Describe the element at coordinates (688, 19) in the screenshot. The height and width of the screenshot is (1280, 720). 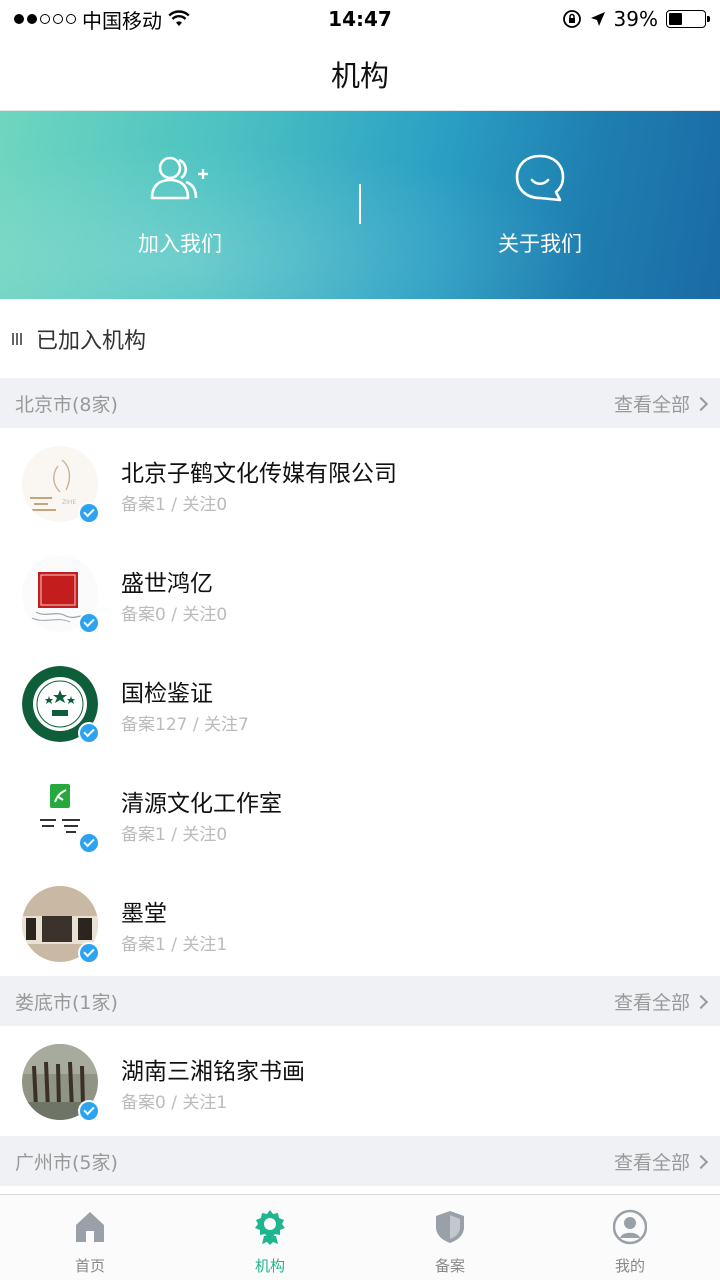
I see `battery-icon` at that location.